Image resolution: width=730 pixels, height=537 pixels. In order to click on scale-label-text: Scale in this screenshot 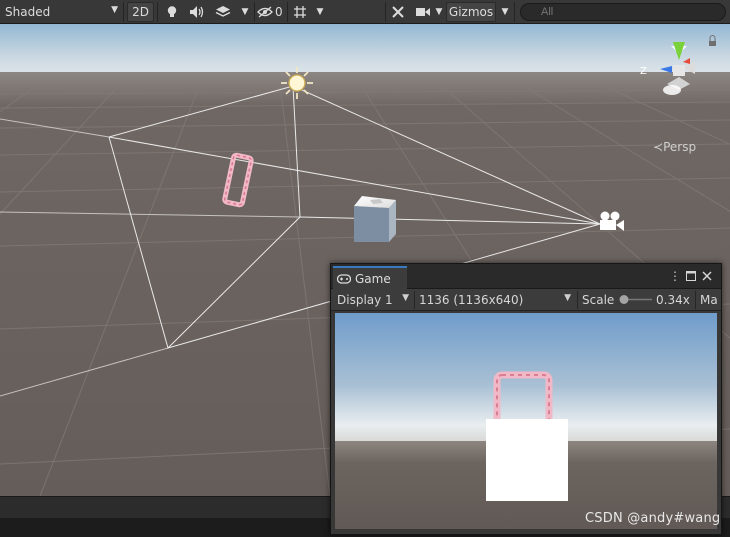, I will do `click(598, 299)`.